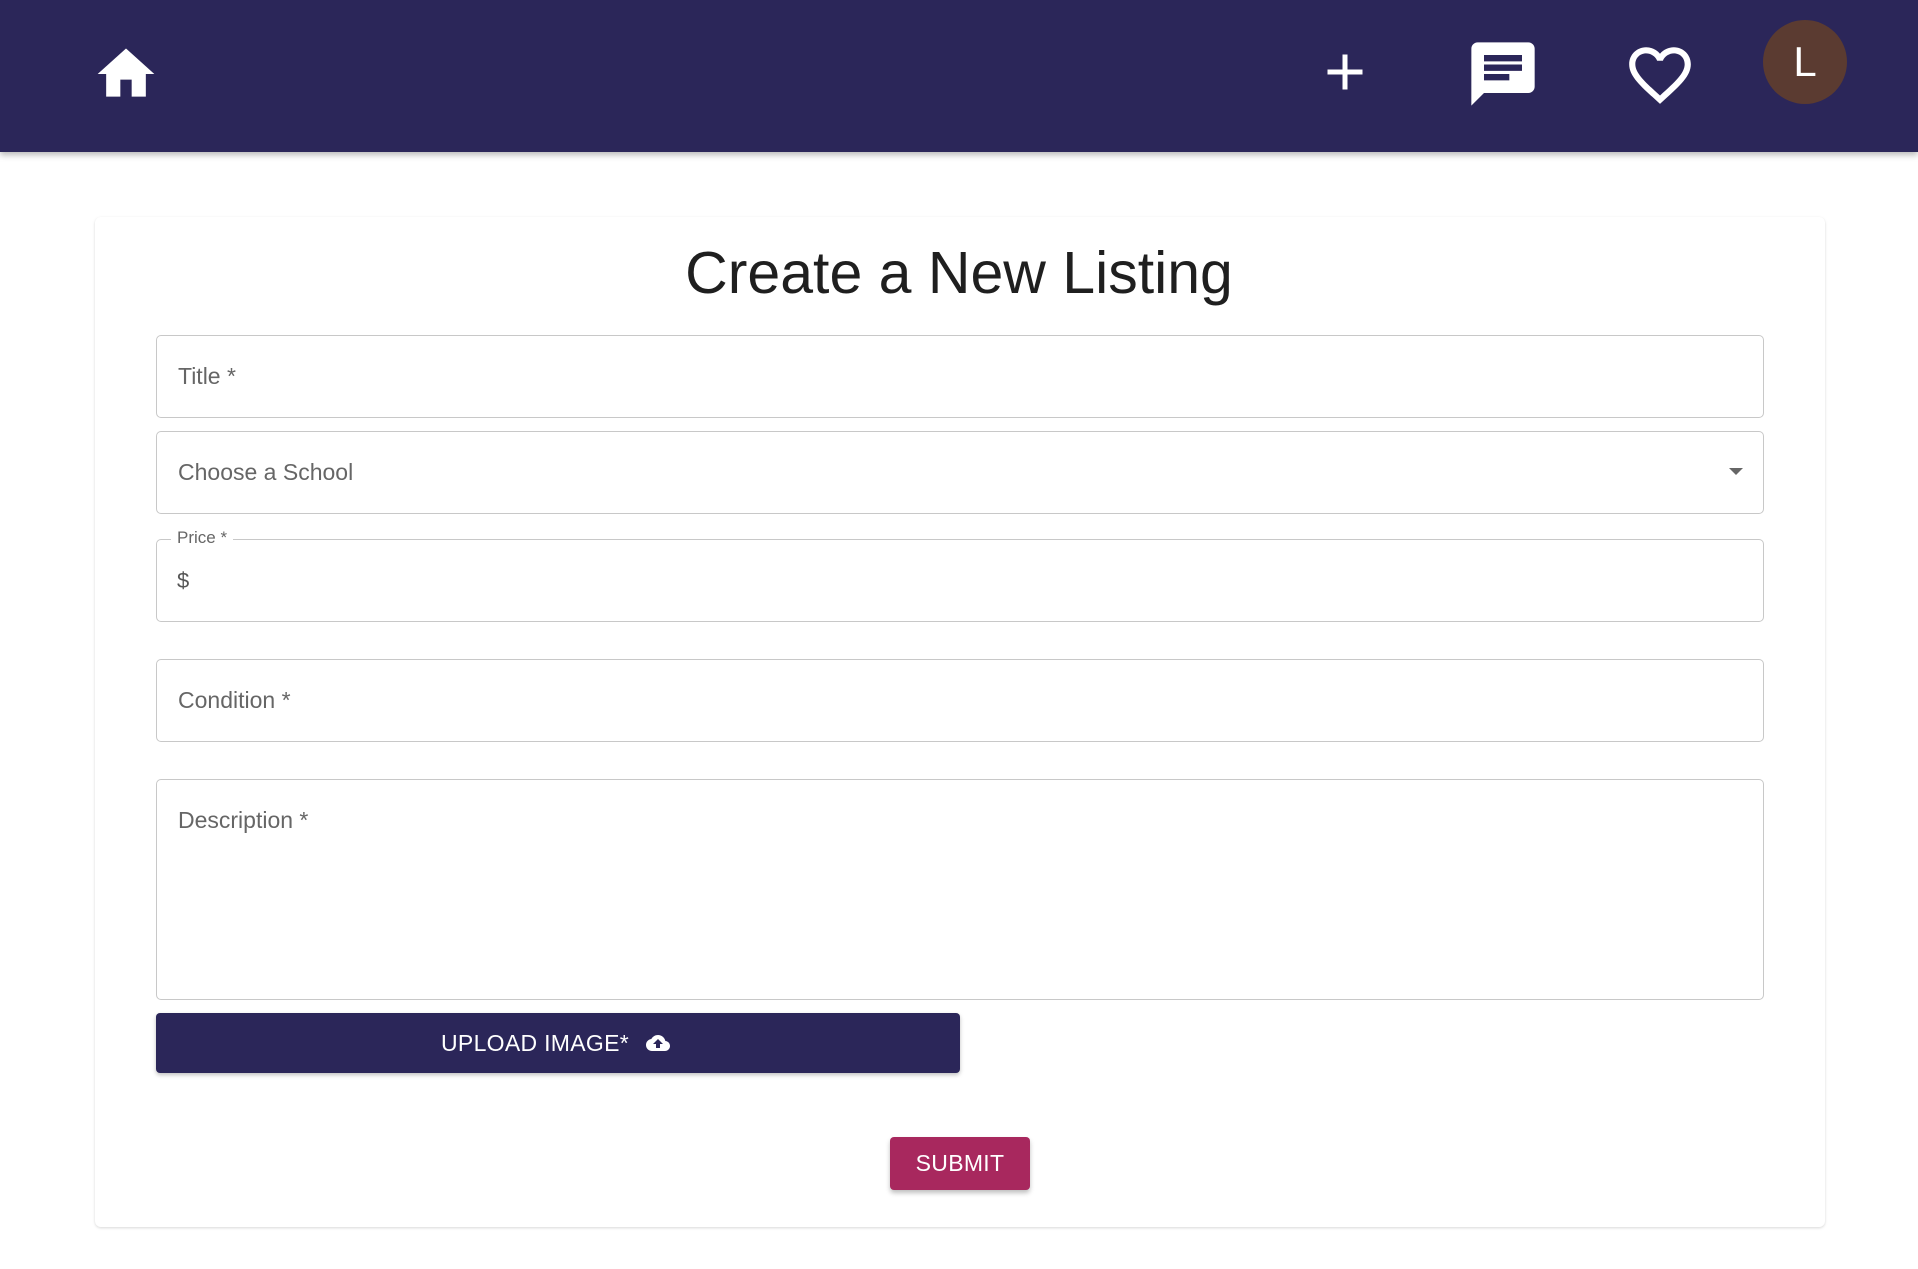  What do you see at coordinates (202, 538) in the screenshot?
I see `price-field-label: Price *` at bounding box center [202, 538].